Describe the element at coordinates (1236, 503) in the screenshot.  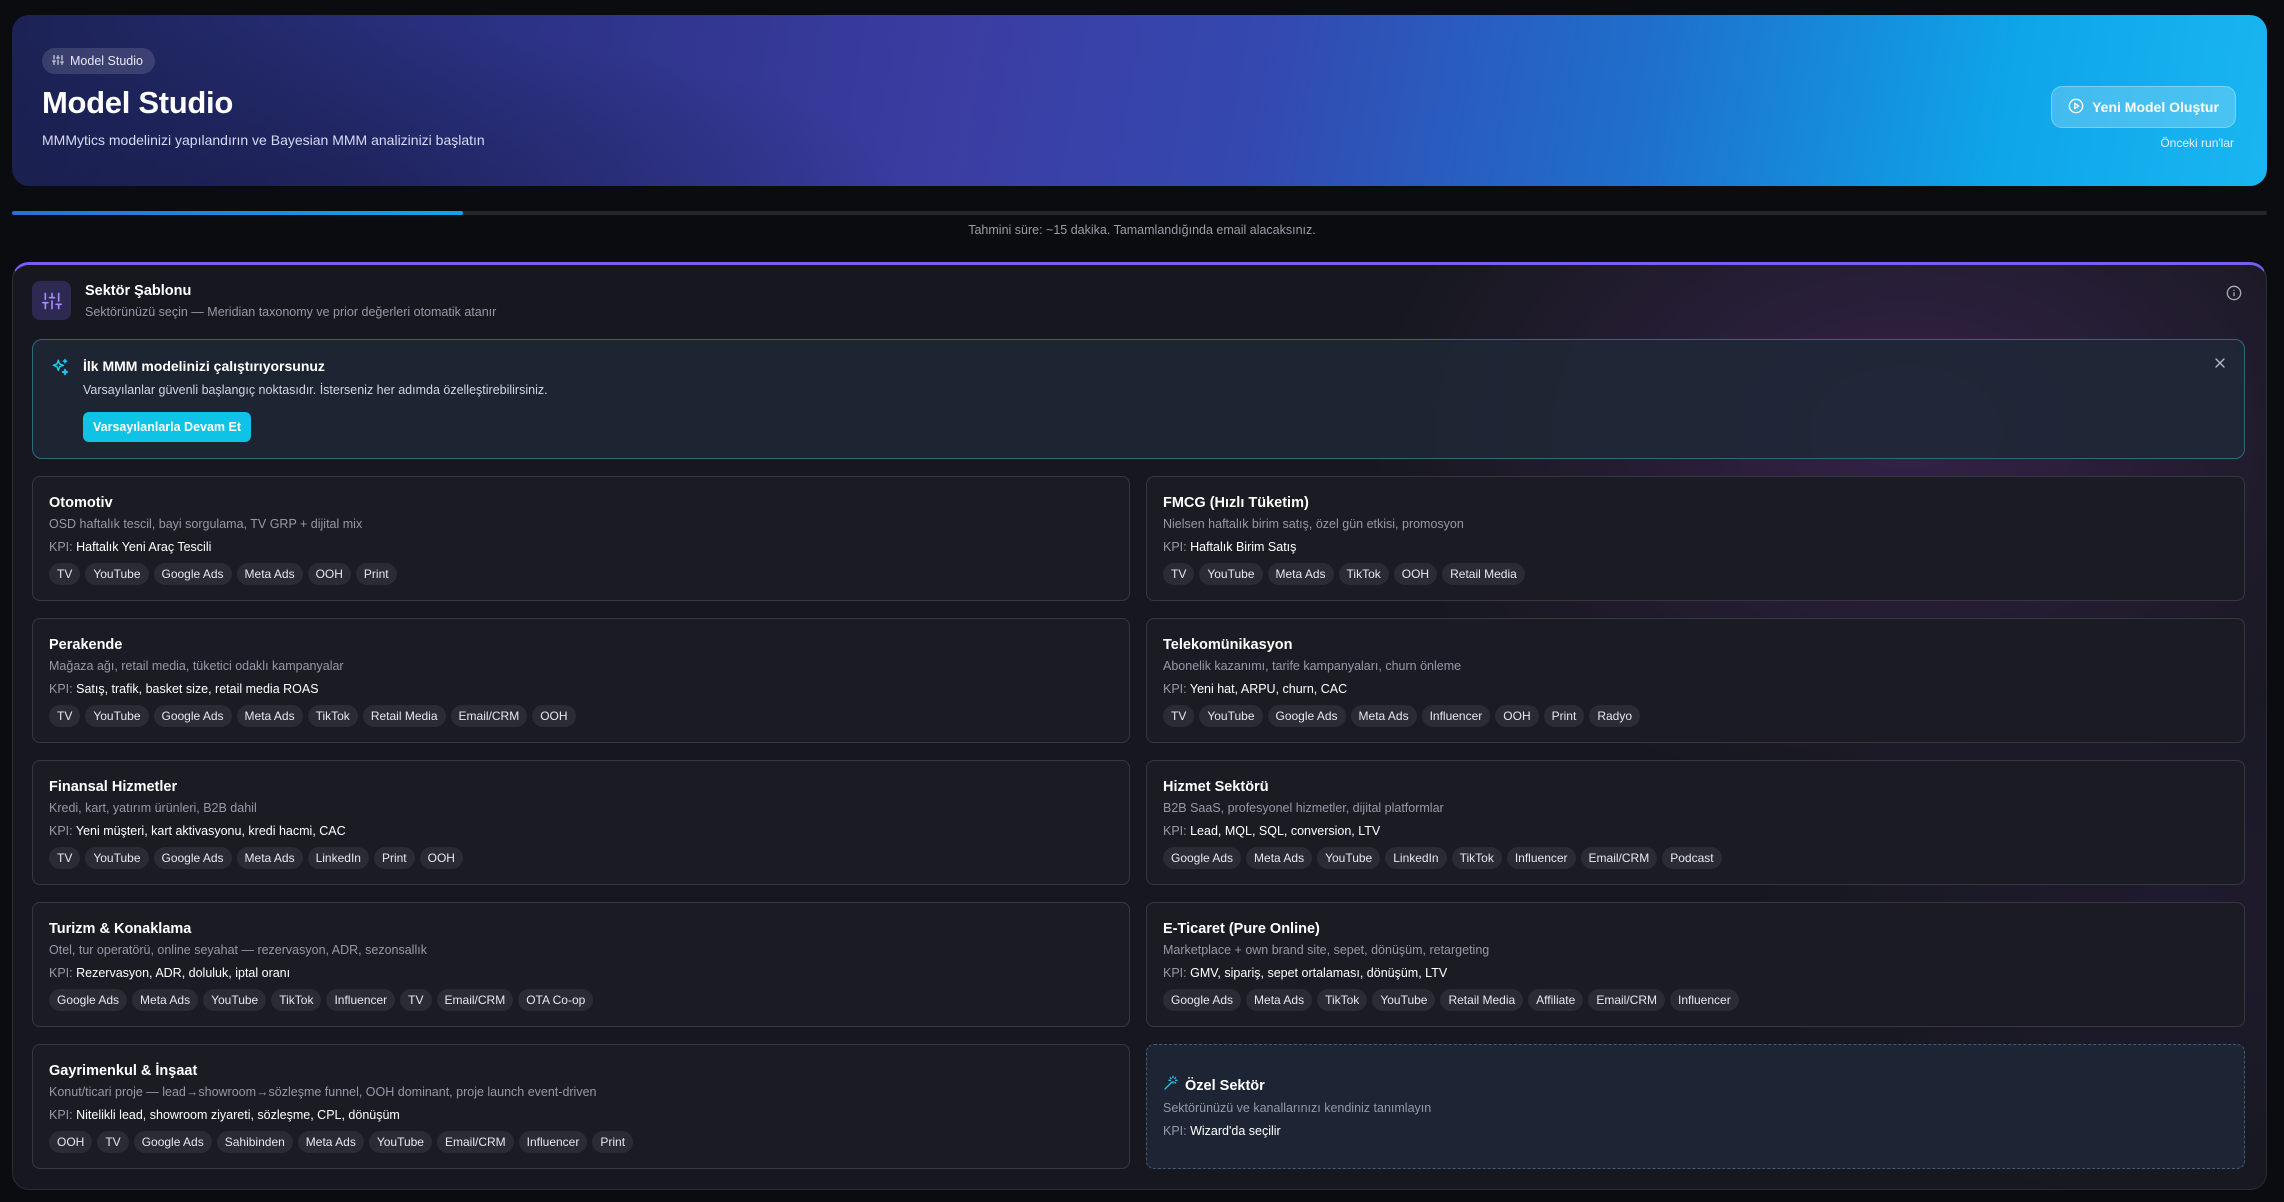
I see `sector-title: FMCG (Hızlı Tüketim)` at that location.